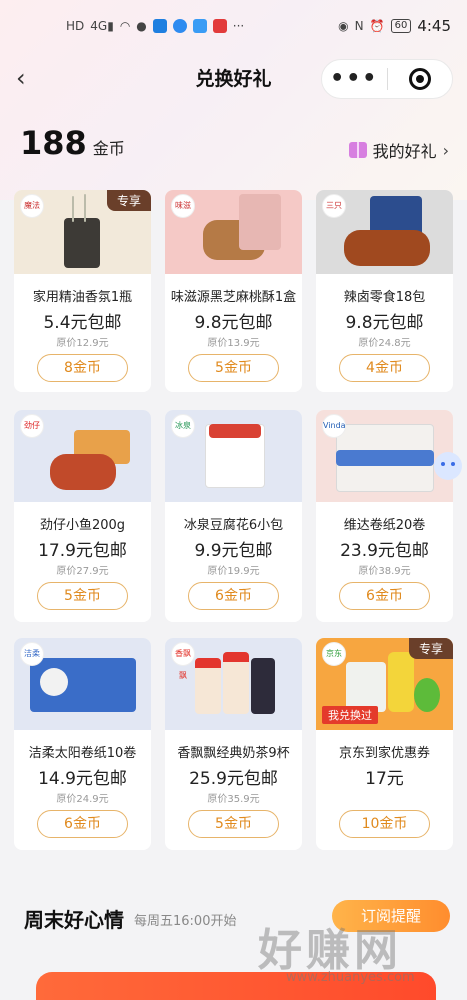  What do you see at coordinates (350, 977) in the screenshot?
I see `watermark-url: www.zhuanyes.com` at bounding box center [350, 977].